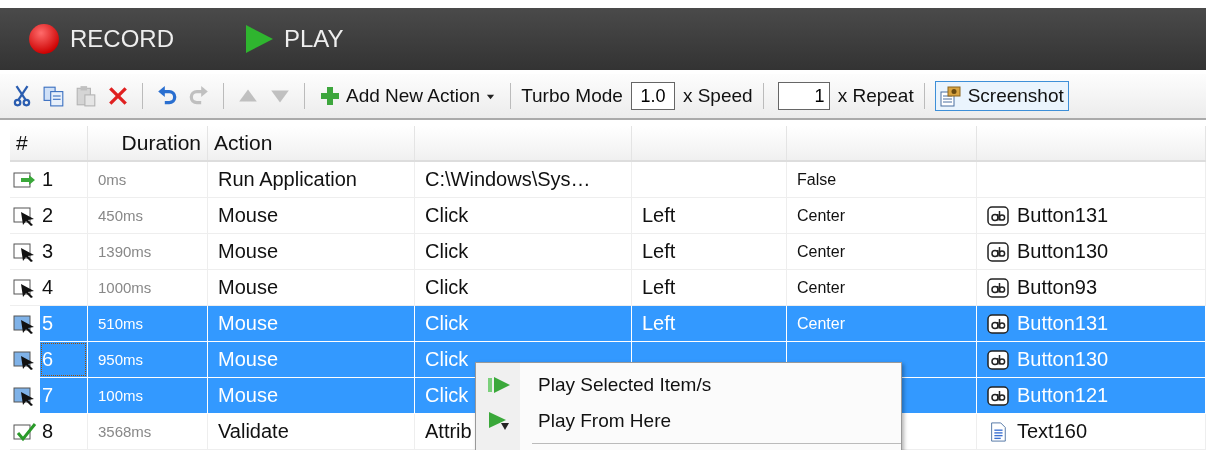 The height and width of the screenshot is (450, 1206). I want to click on duration-cell: 1000ms, so click(125, 287).